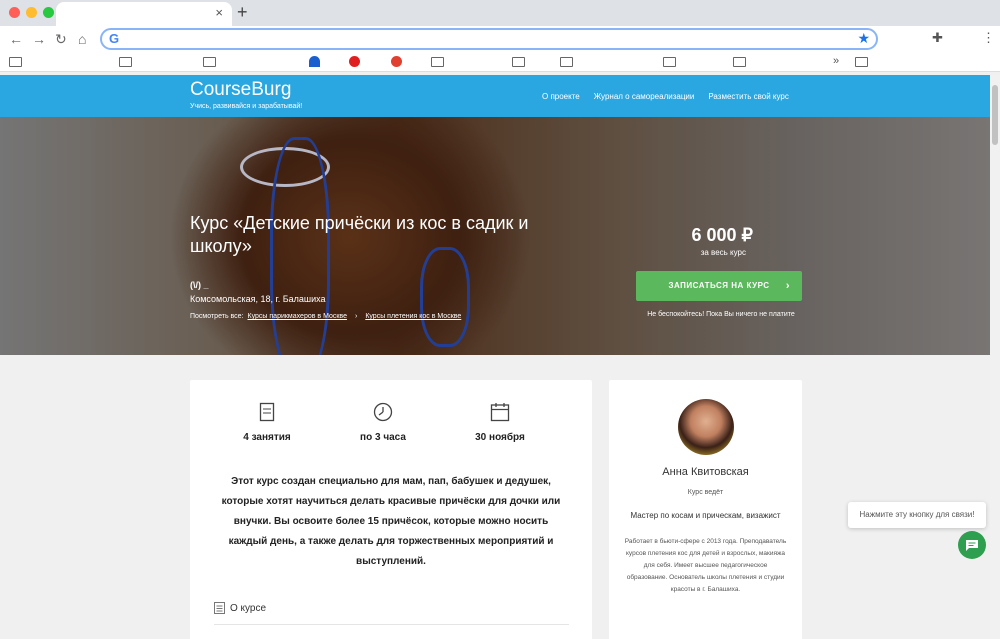 The image size is (1000, 639). Describe the element at coordinates (863, 38) in the screenshot. I see `bookmark-star-icon: ★` at that location.